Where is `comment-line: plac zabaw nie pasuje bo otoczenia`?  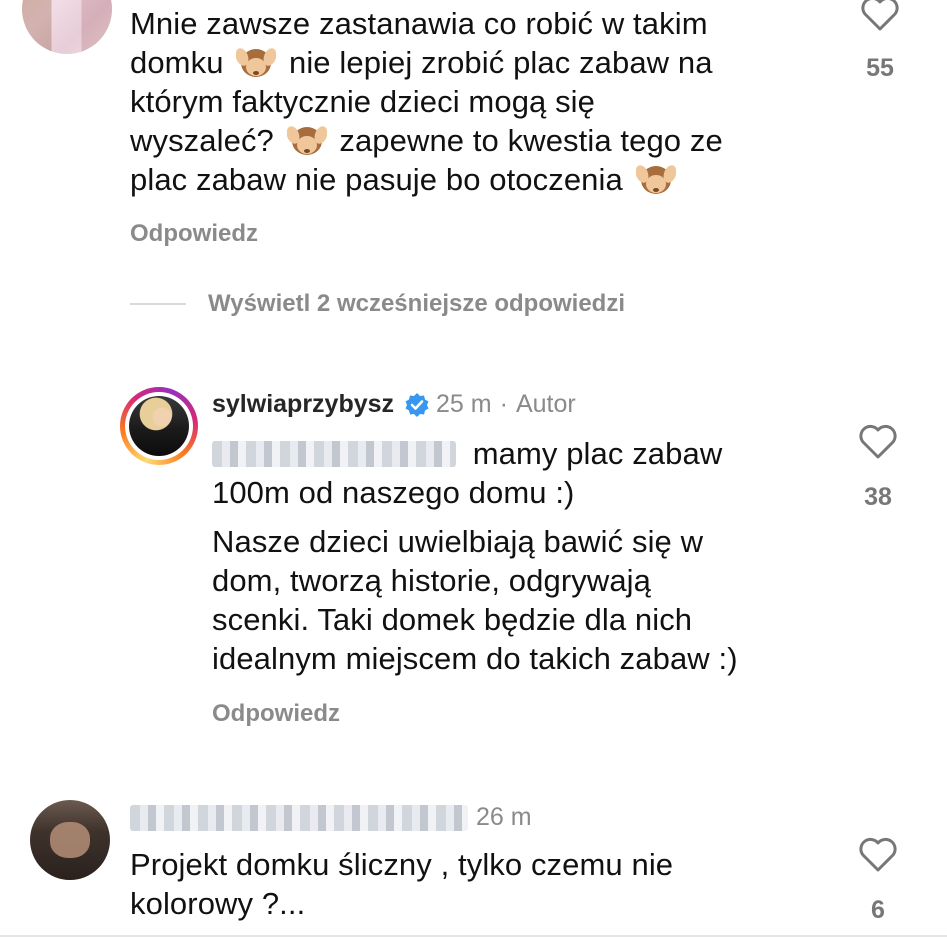 comment-line: plac zabaw nie pasuje bo otoczenia is located at coordinates (426, 179).